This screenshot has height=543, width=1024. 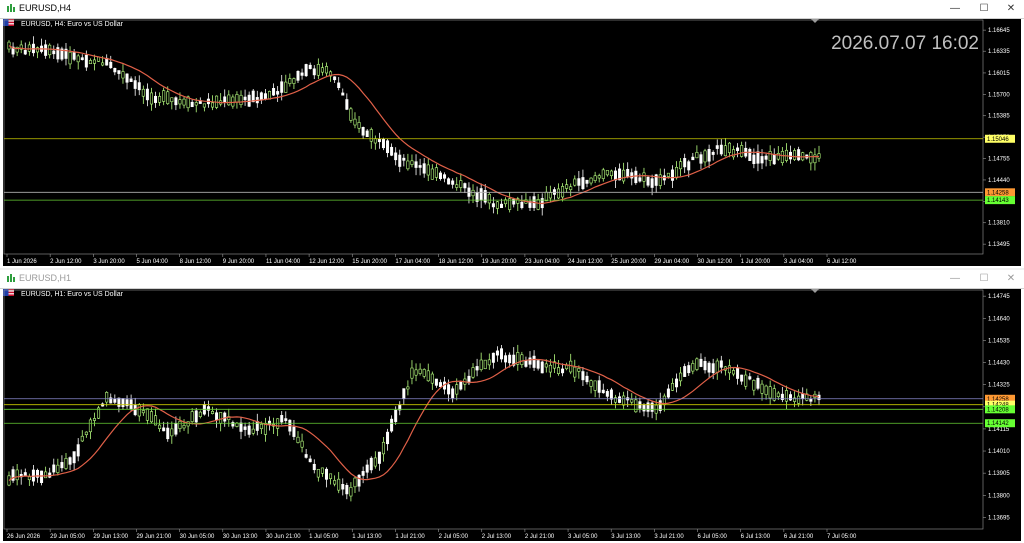 What do you see at coordinates (45, 8) in the screenshot?
I see `window-title: EURUSD,H4` at bounding box center [45, 8].